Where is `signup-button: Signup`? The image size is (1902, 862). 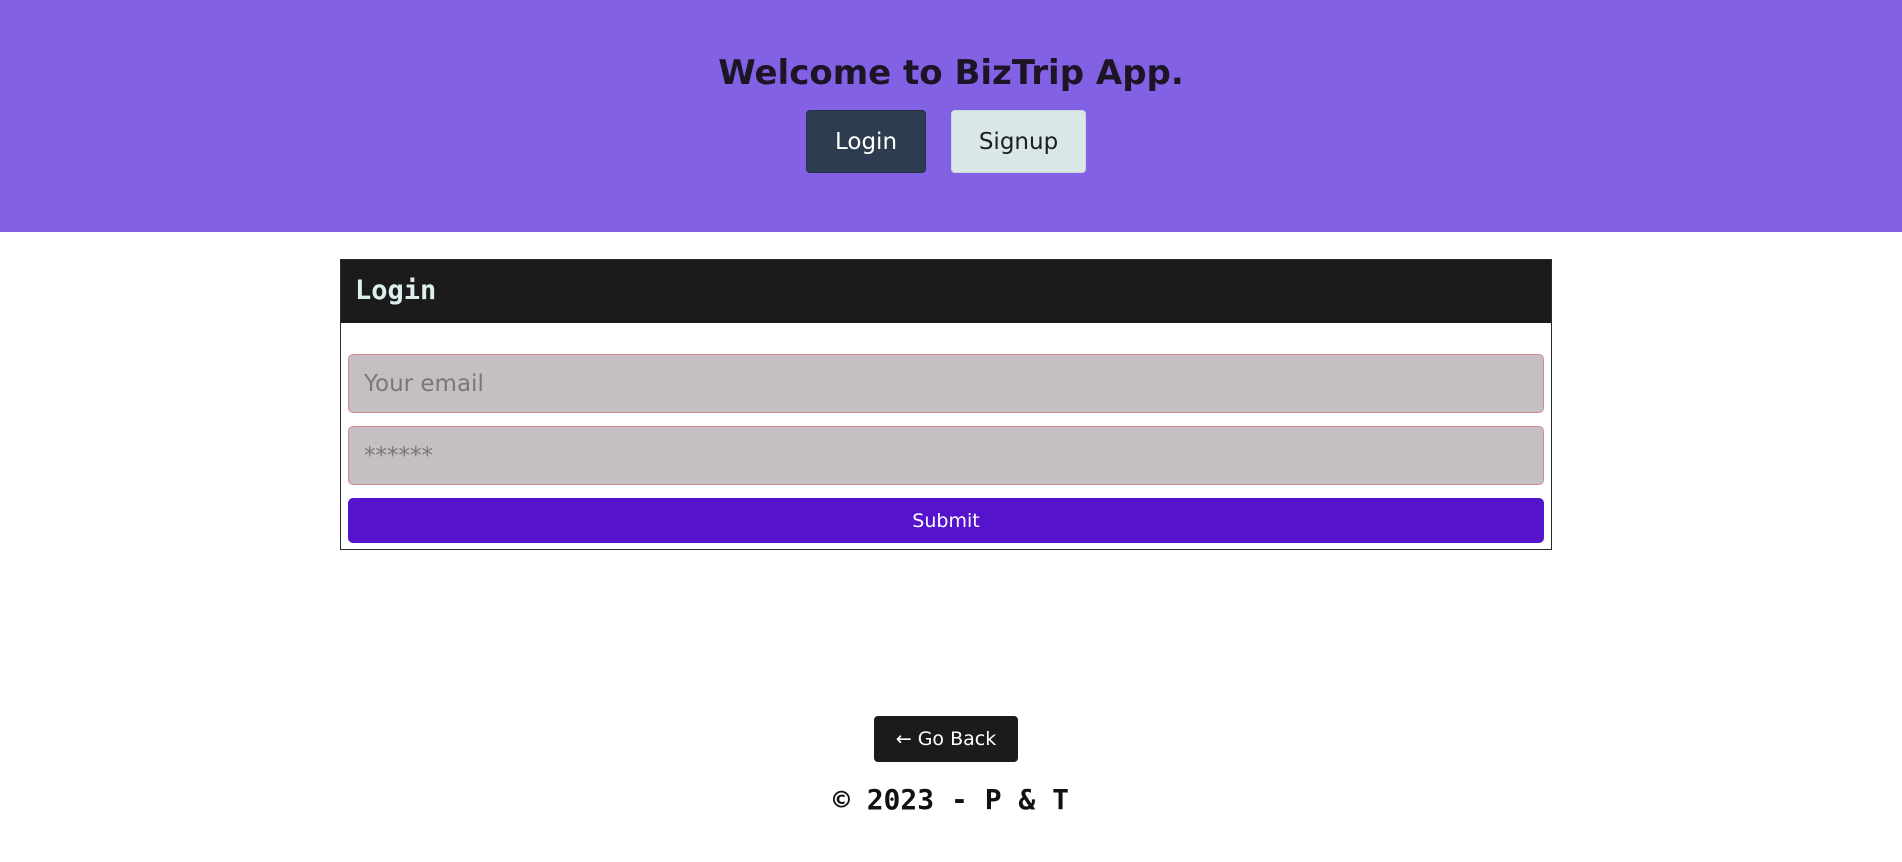
signup-button: Signup is located at coordinates (1018, 141).